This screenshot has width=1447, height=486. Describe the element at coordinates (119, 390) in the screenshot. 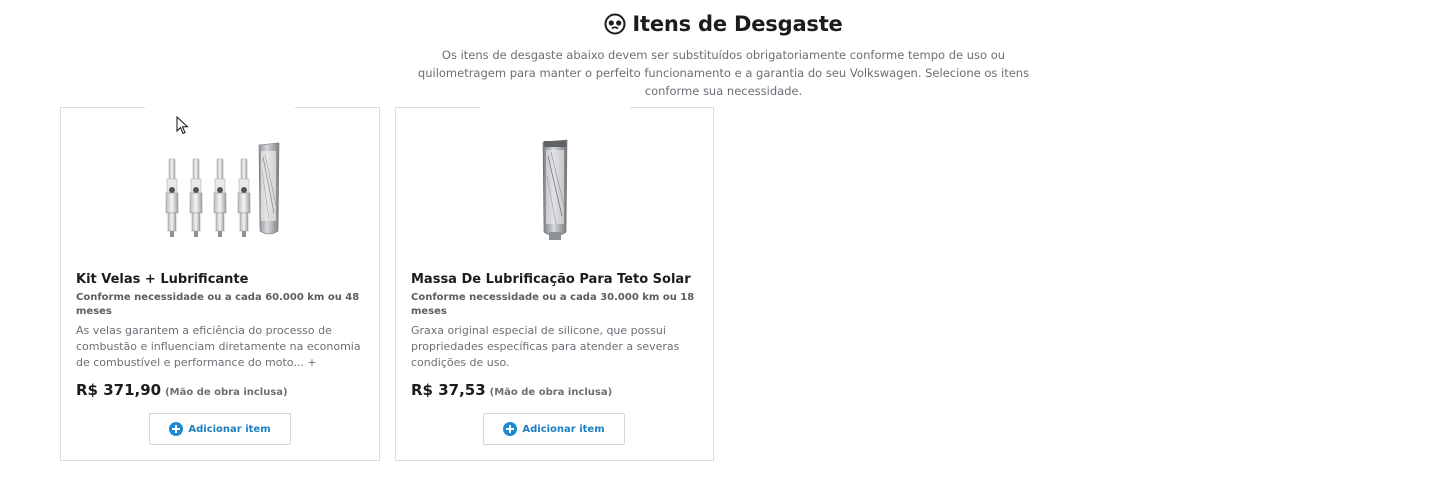

I see `product-price: R$ 371,90` at that location.